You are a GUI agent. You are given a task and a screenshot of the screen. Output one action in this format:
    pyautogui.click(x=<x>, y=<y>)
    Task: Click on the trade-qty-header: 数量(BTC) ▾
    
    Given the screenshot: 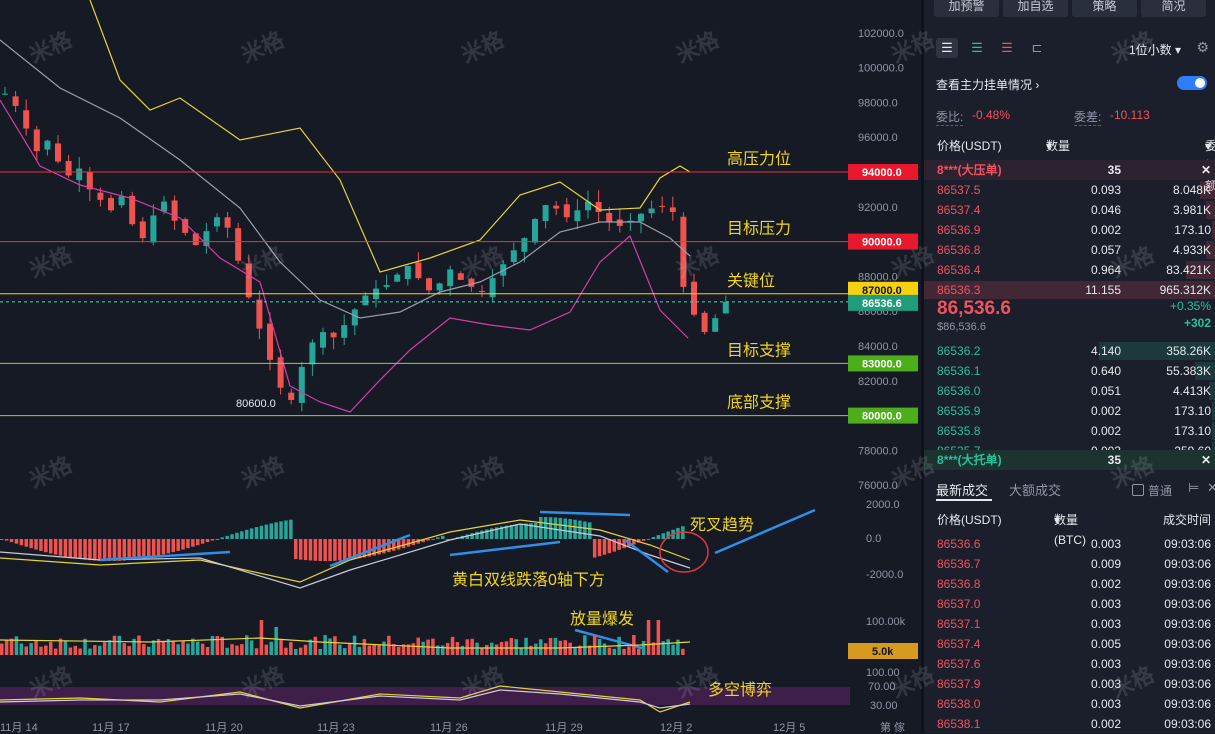 What is the action you would take?
    pyautogui.click(x=1070, y=528)
    